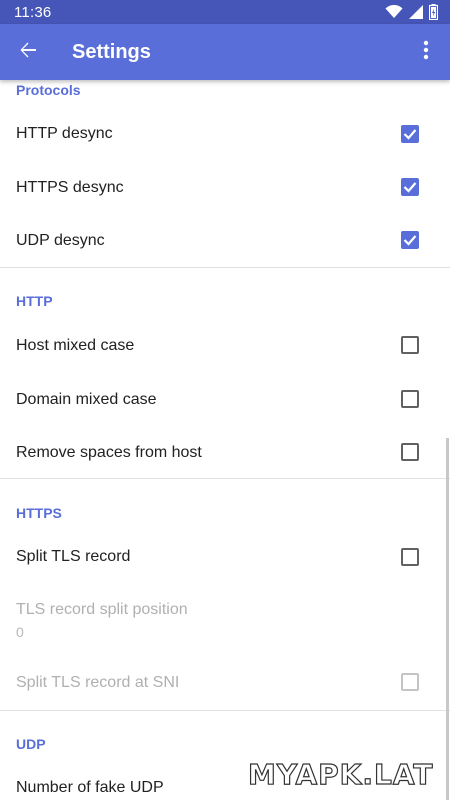  What do you see at coordinates (225, 134) in the screenshot?
I see `preference-http-desync: HTTP desync` at bounding box center [225, 134].